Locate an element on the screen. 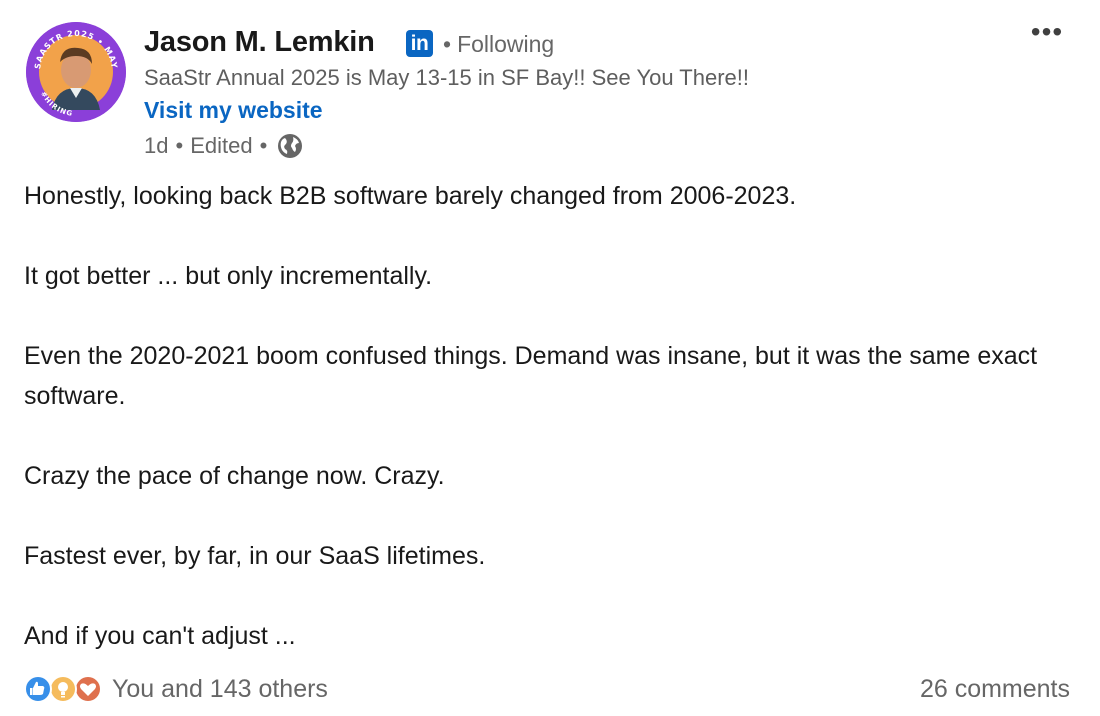 This screenshot has height=716, width=1100. follow-status: • Following is located at coordinates (498, 44).